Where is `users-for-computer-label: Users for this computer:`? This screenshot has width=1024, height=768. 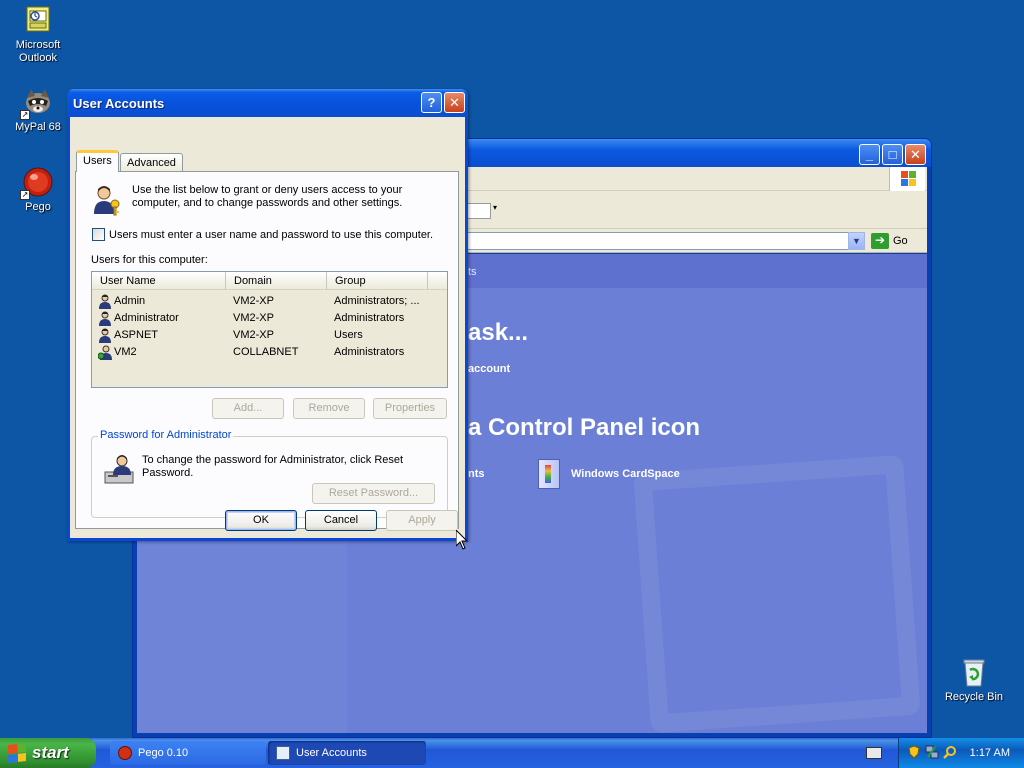 users-for-computer-label: Users for this computer: is located at coordinates (149, 260).